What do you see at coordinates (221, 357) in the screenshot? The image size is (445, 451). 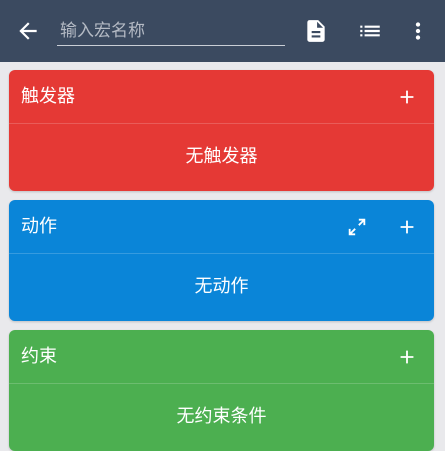 I see `constraints-header: 约束` at bounding box center [221, 357].